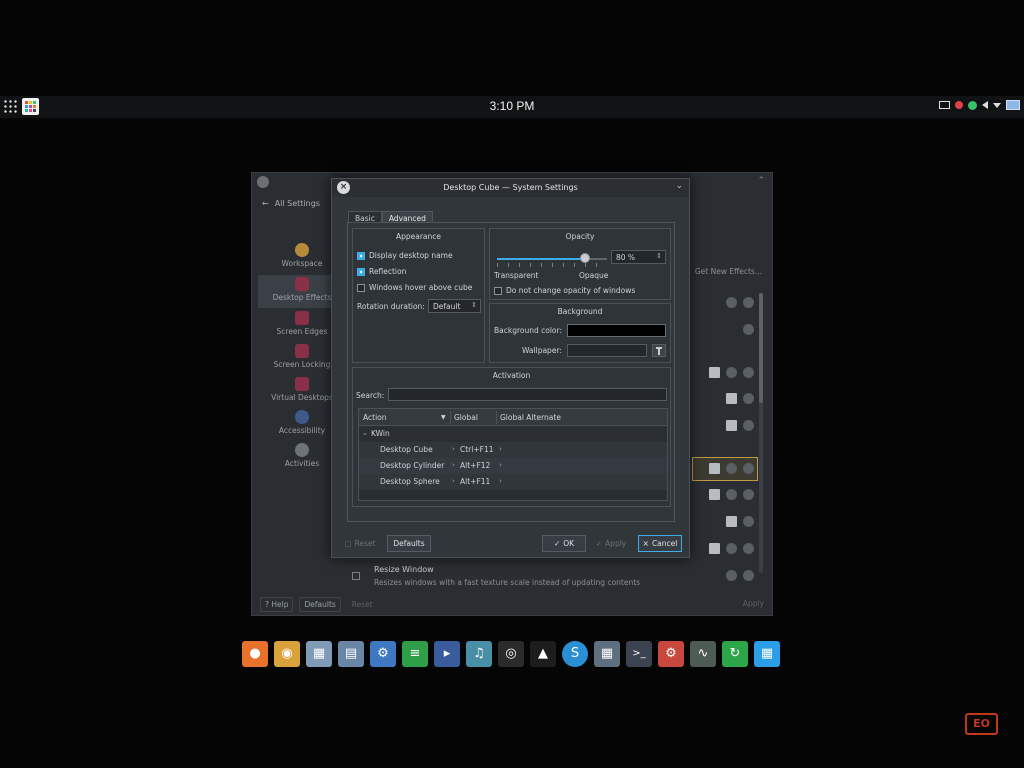 Image resolution: width=1024 pixels, height=768 pixels. Describe the element at coordinates (767, 654) in the screenshot. I see `windows-icon: ▦` at that location.